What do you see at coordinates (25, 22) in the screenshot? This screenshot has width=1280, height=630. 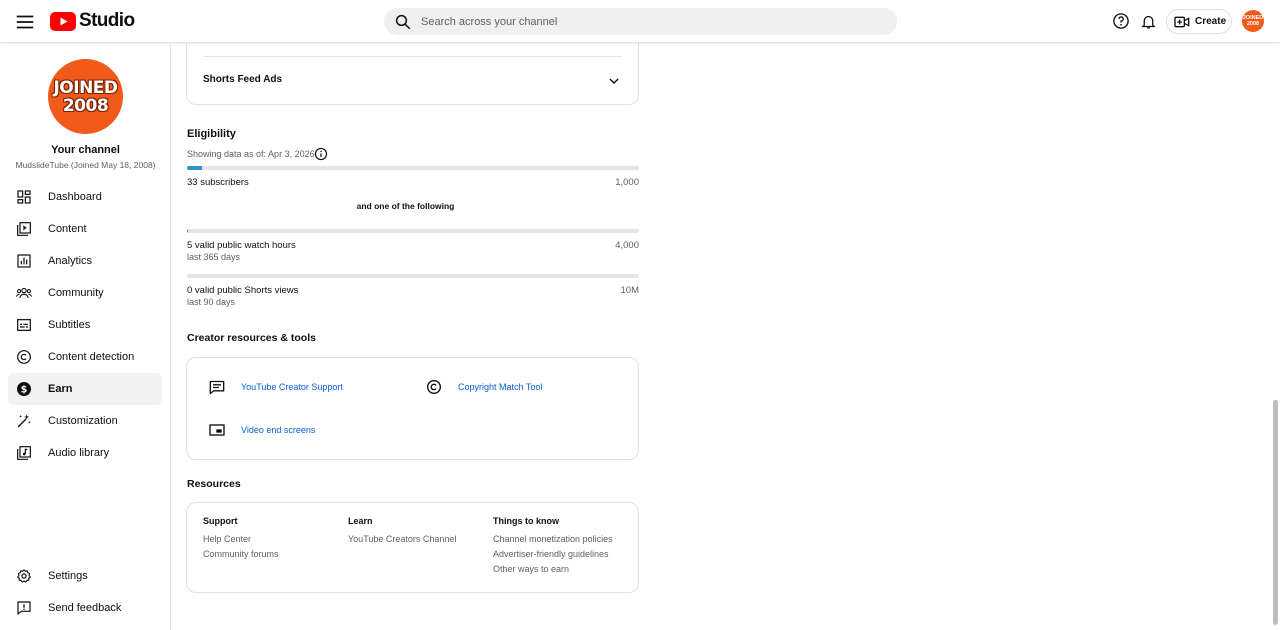 I see `hamburger-menu-icon` at bounding box center [25, 22].